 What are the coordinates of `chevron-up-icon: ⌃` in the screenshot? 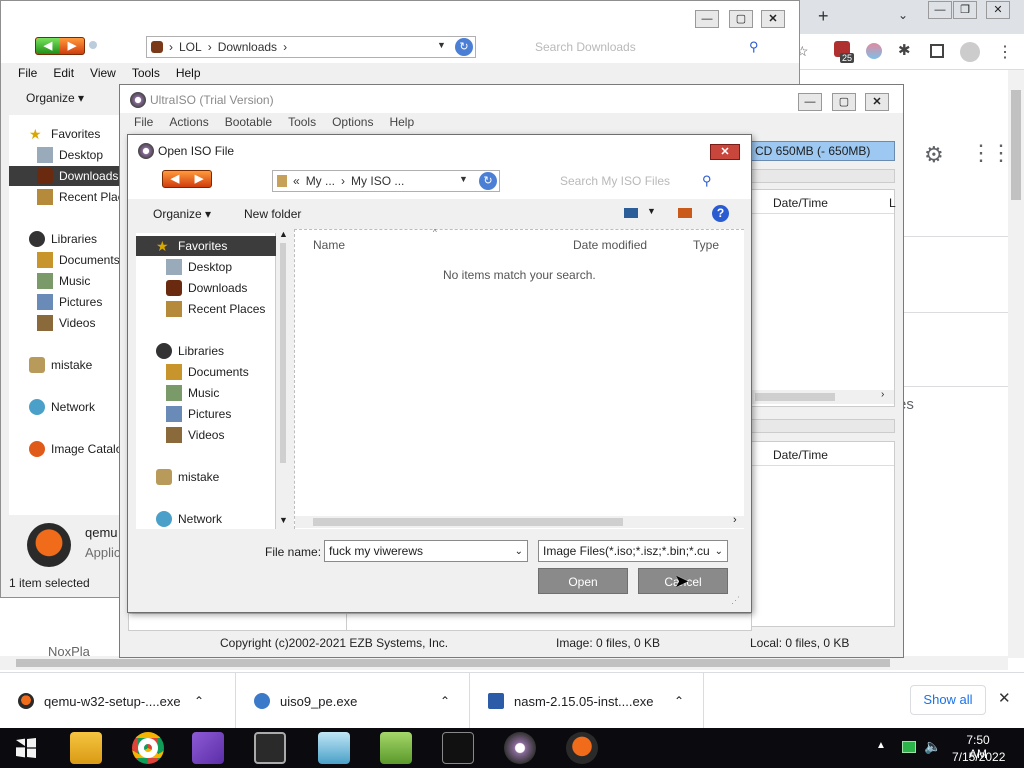 It's located at (199, 701).